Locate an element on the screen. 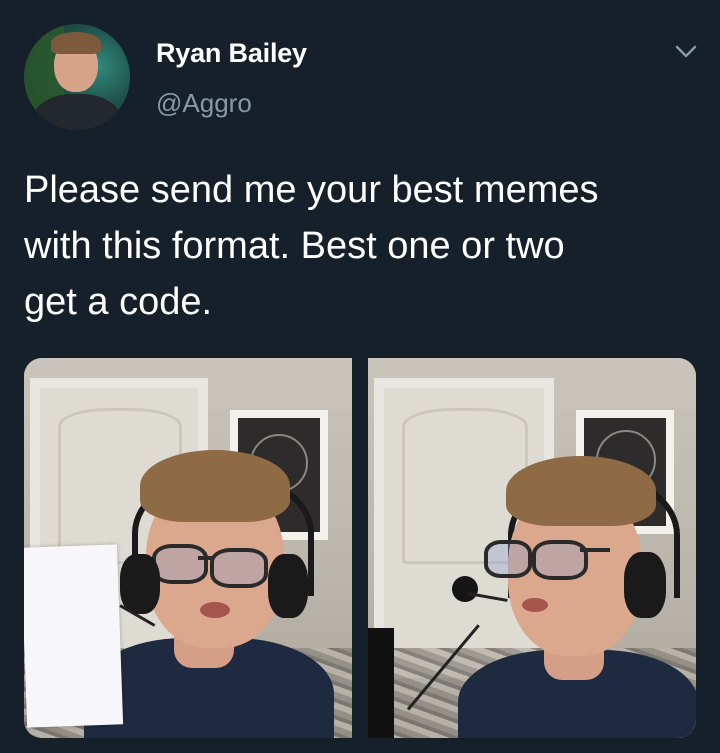 This screenshot has height=753, width=720. chevron-down-icon is located at coordinates (686, 51).